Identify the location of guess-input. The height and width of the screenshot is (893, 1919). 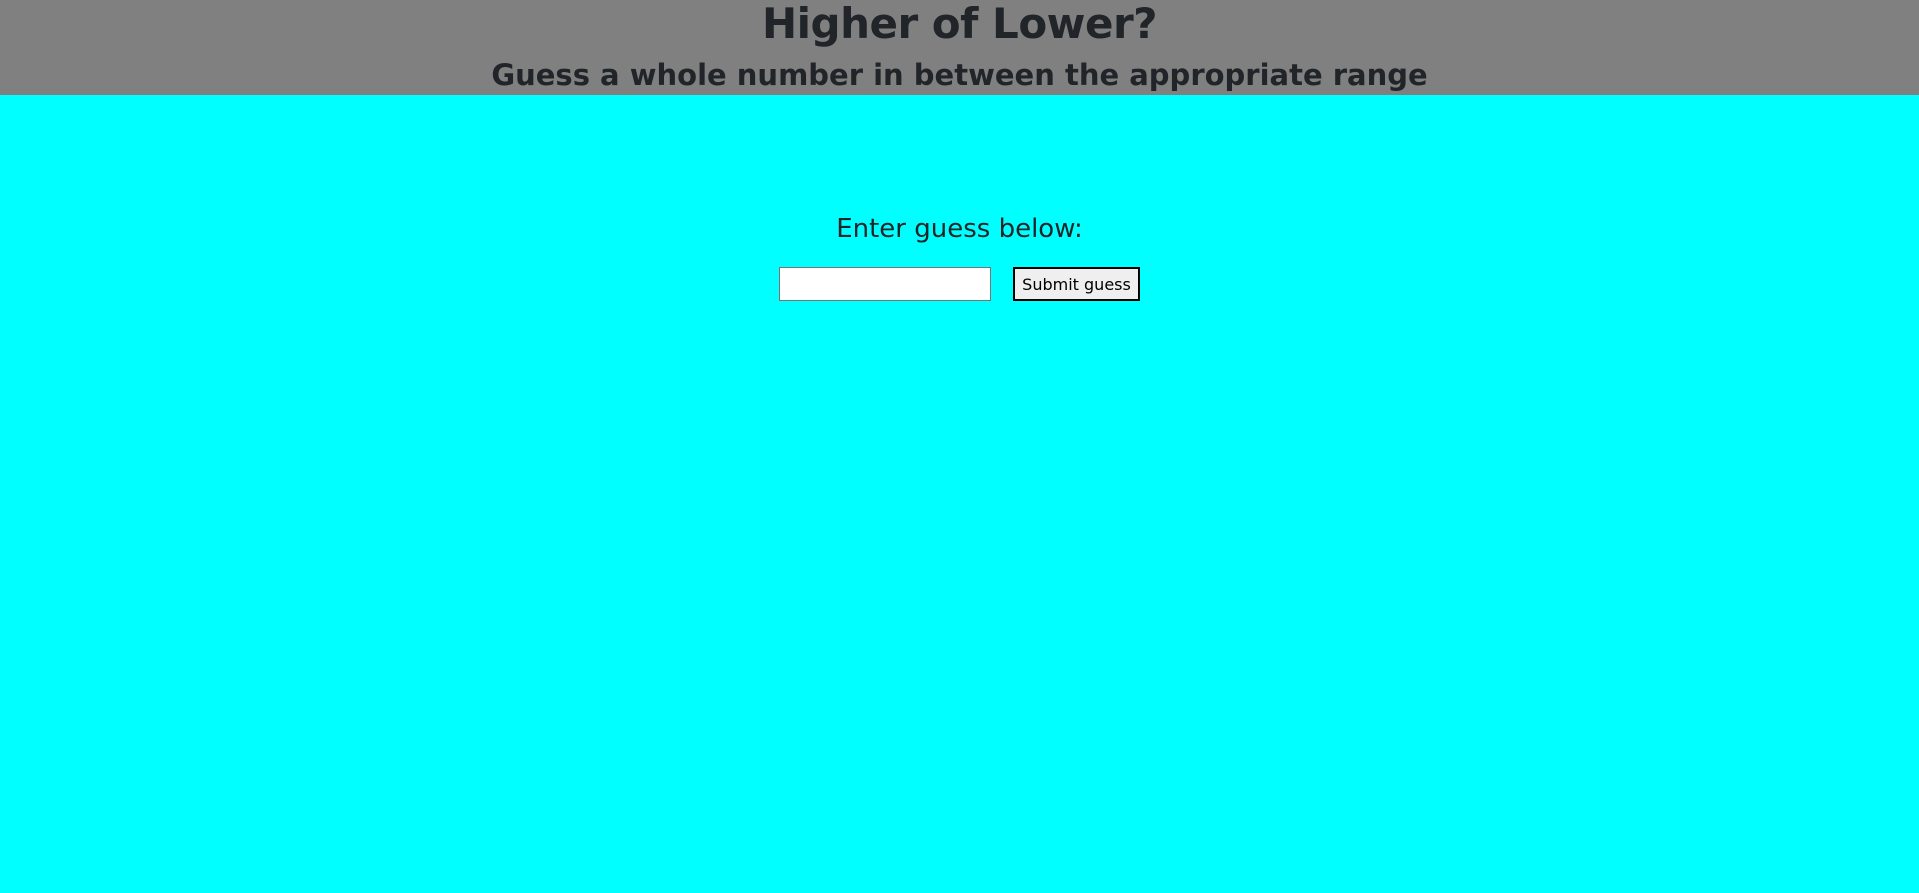
(885, 284).